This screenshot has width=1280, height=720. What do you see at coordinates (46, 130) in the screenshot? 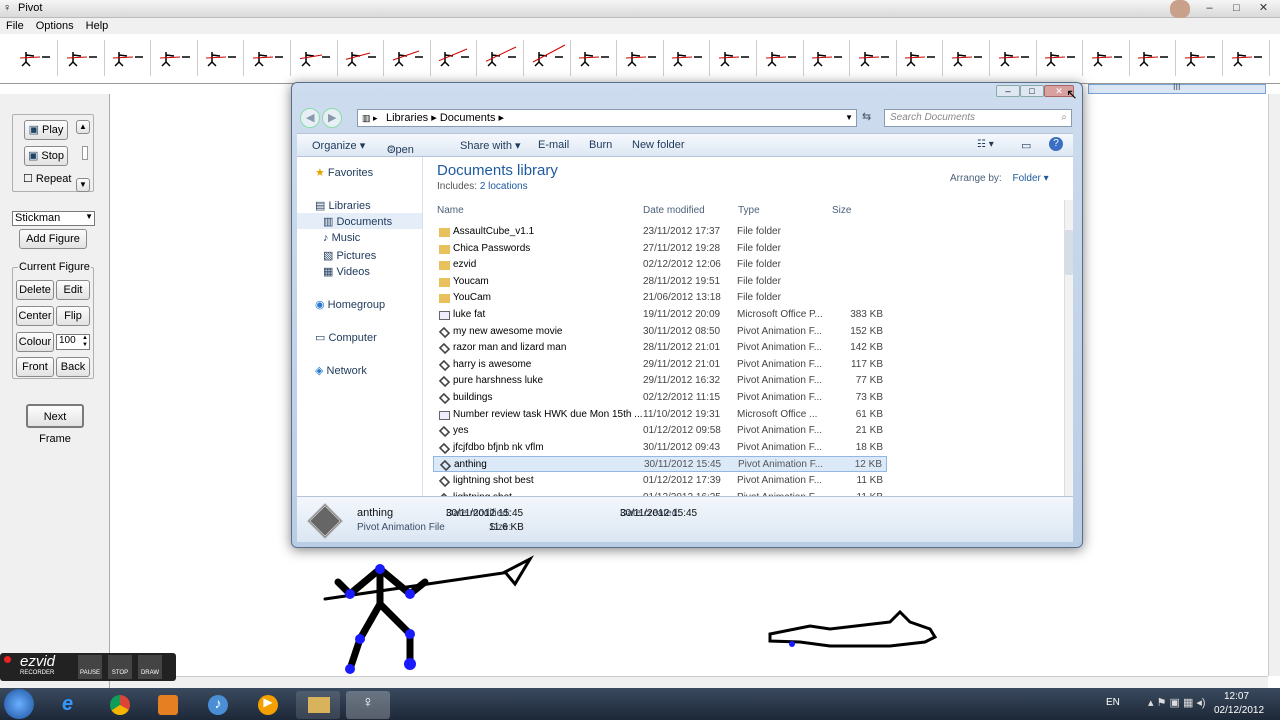
I see `play-button: ▣ Play` at bounding box center [46, 130].